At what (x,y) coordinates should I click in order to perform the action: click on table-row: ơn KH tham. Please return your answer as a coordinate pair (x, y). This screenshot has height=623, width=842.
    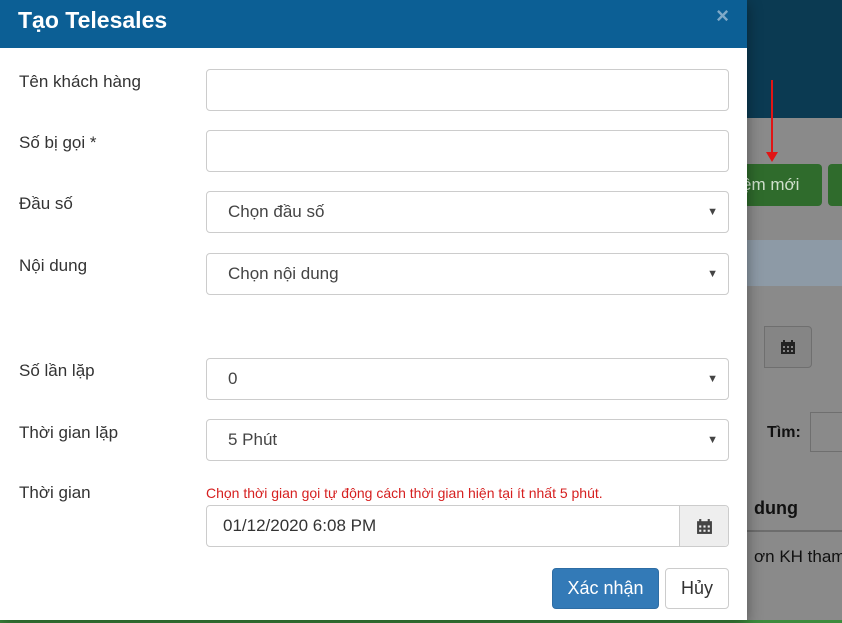
    Looking at the image, I should click on (798, 556).